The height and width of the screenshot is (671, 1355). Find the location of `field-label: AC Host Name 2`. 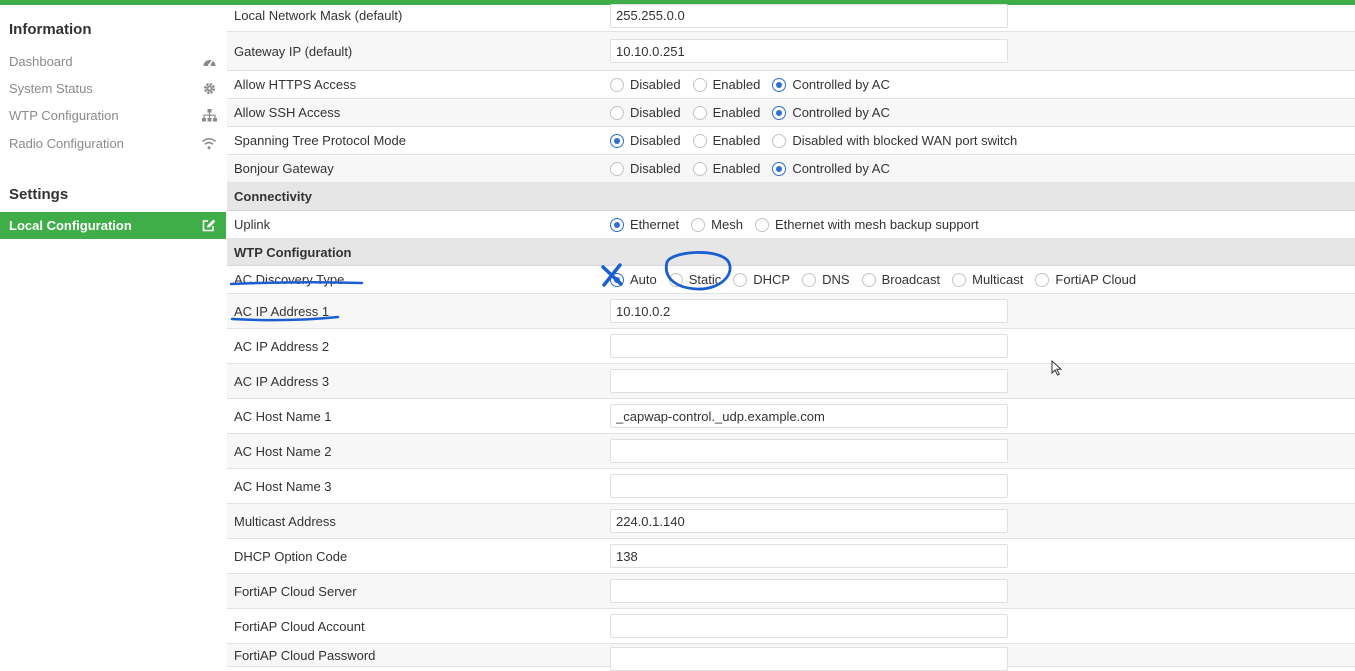

field-label: AC Host Name 2 is located at coordinates (283, 451).